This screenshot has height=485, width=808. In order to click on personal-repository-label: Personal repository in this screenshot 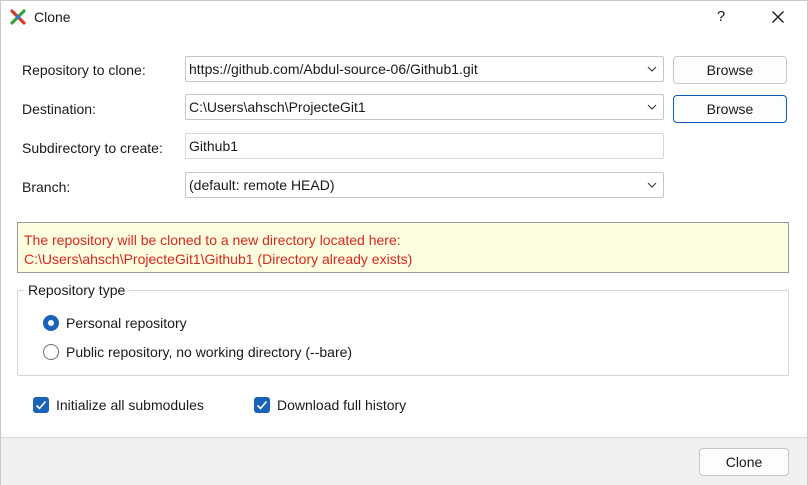, I will do `click(126, 323)`.